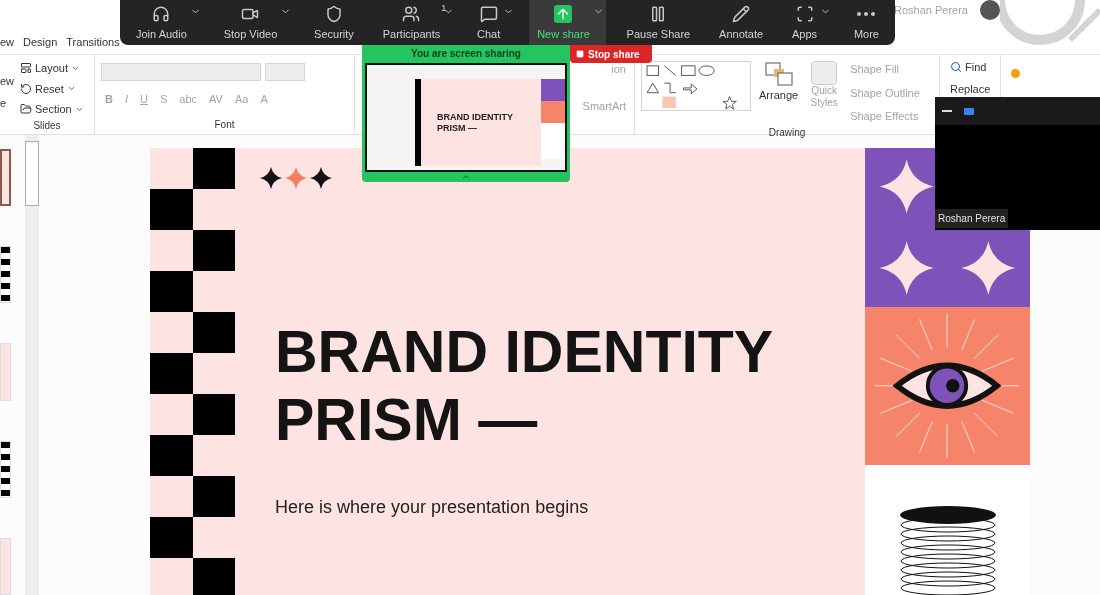  What do you see at coordinates (32, 173) in the screenshot?
I see `scrollbar-thumb` at bounding box center [32, 173].